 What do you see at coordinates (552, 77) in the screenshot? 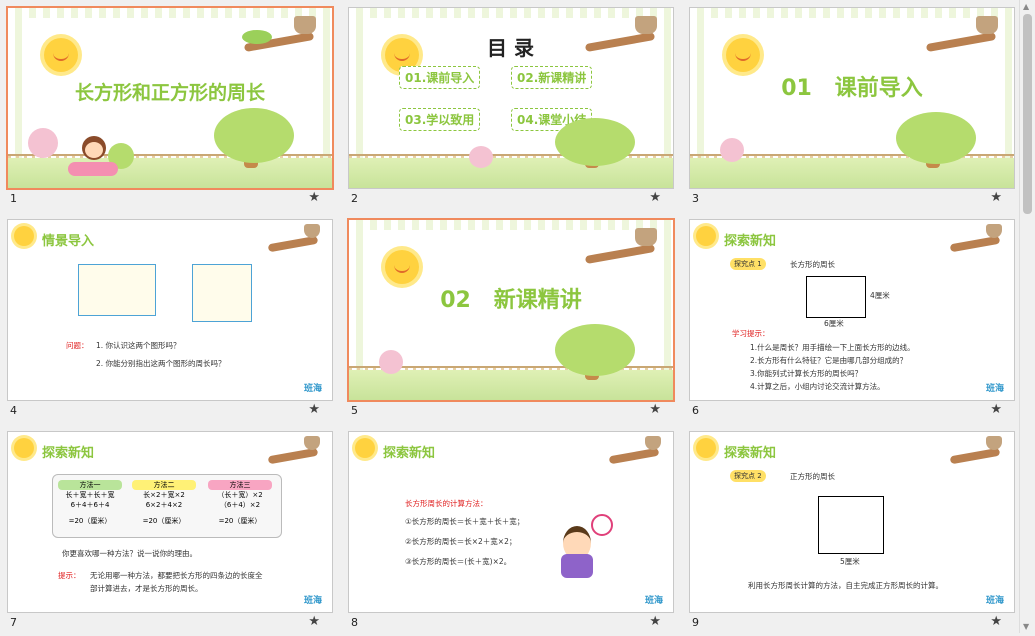
I see `toc-item-2: 02.新课精讲` at bounding box center [552, 77].